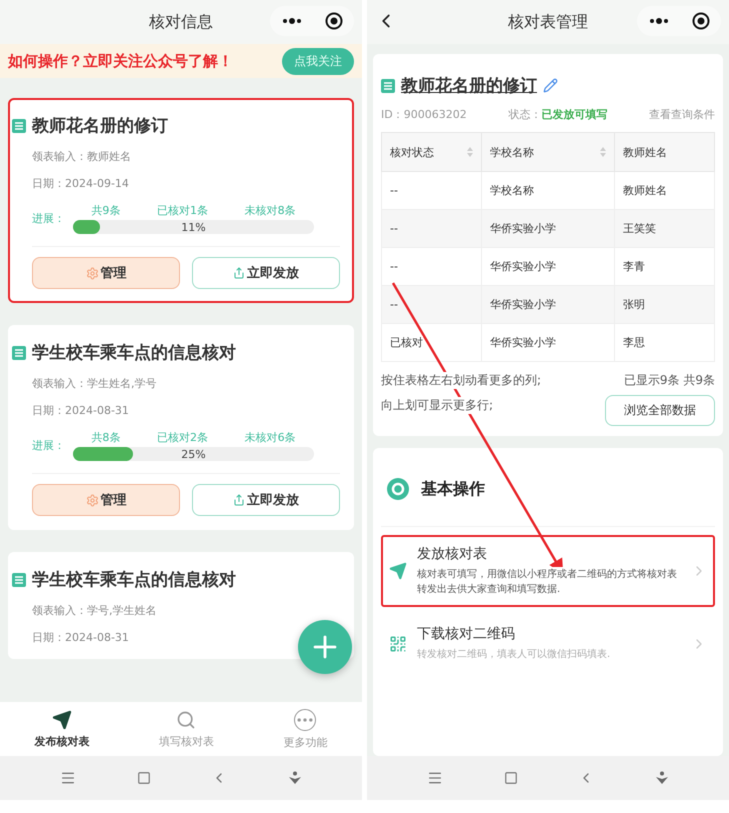 The image size is (729, 813). What do you see at coordinates (100, 126) in the screenshot?
I see `card-title: 教师花名册的修订` at bounding box center [100, 126].